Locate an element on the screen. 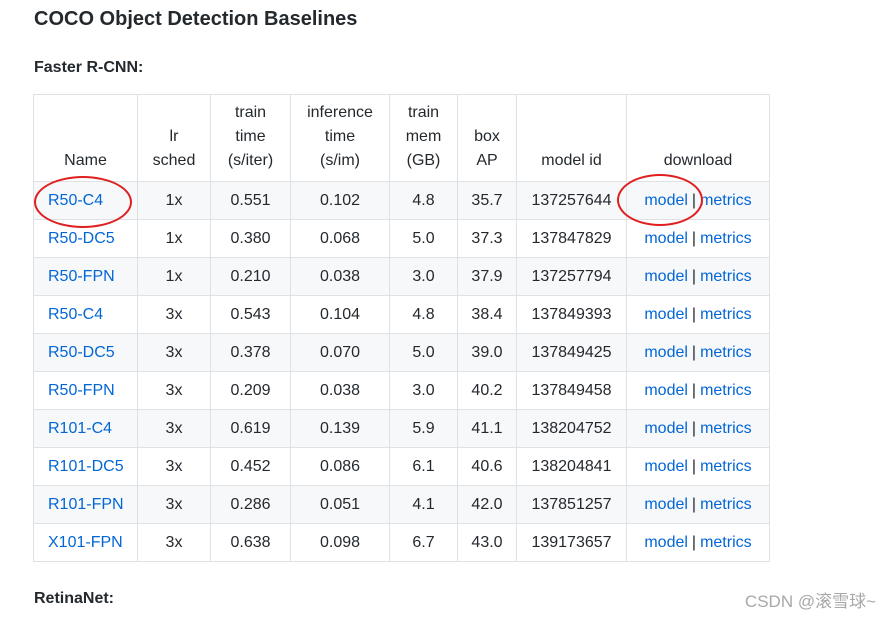 The image size is (890, 618). column-header: train time (s/iter) is located at coordinates (250, 138).